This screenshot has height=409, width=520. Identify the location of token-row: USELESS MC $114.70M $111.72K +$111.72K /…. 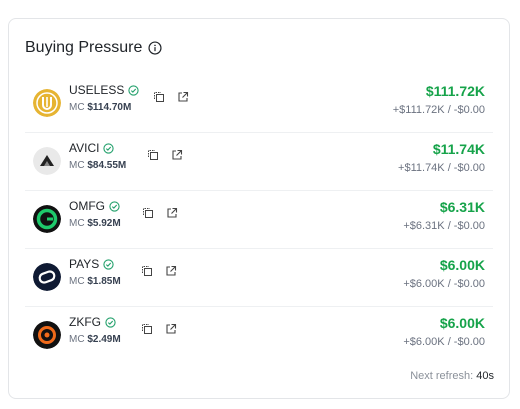
(259, 104).